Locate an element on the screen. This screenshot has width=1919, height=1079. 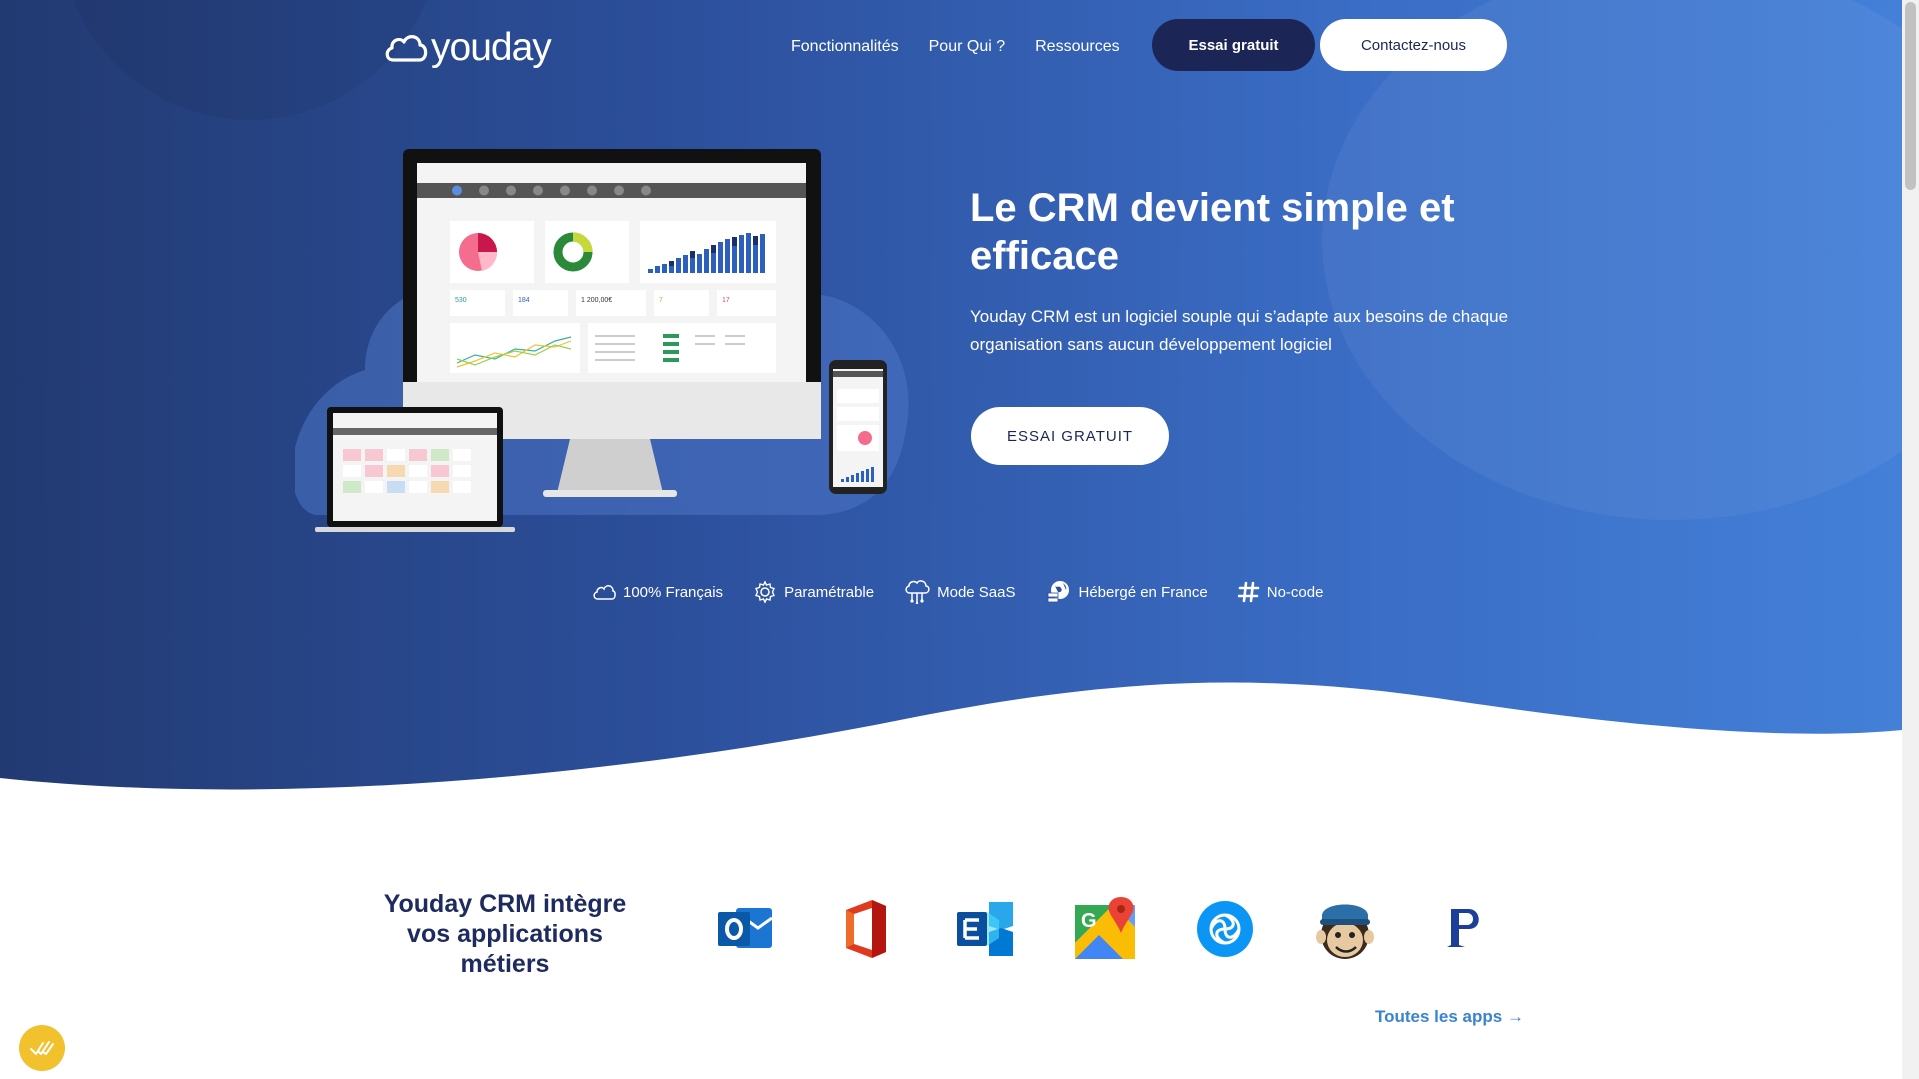
phone is located at coordinates (858, 427).